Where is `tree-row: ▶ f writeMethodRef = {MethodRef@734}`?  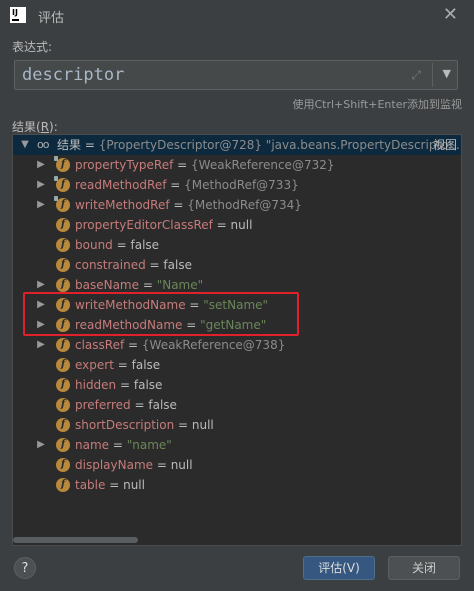
tree-row: ▶ f writeMethodRef = {MethodRef@734} is located at coordinates (237, 205).